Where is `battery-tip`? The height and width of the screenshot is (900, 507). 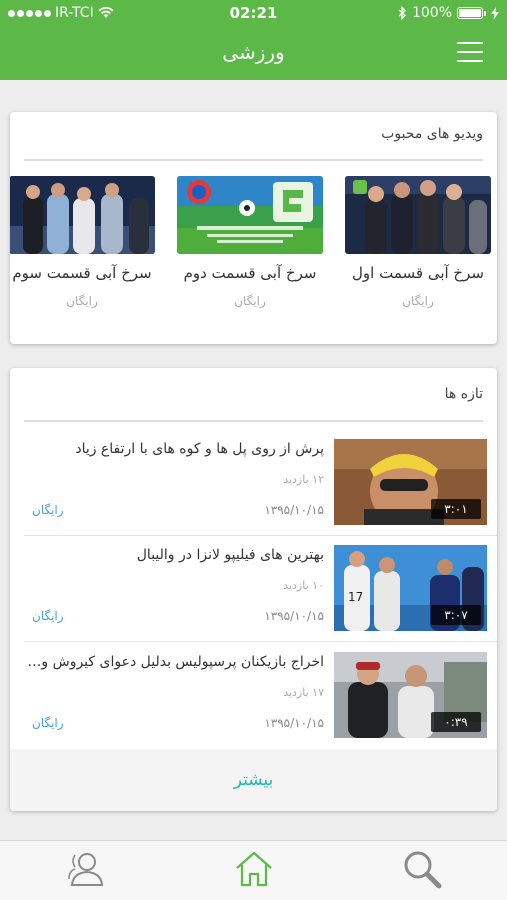 battery-tip is located at coordinates (485, 13).